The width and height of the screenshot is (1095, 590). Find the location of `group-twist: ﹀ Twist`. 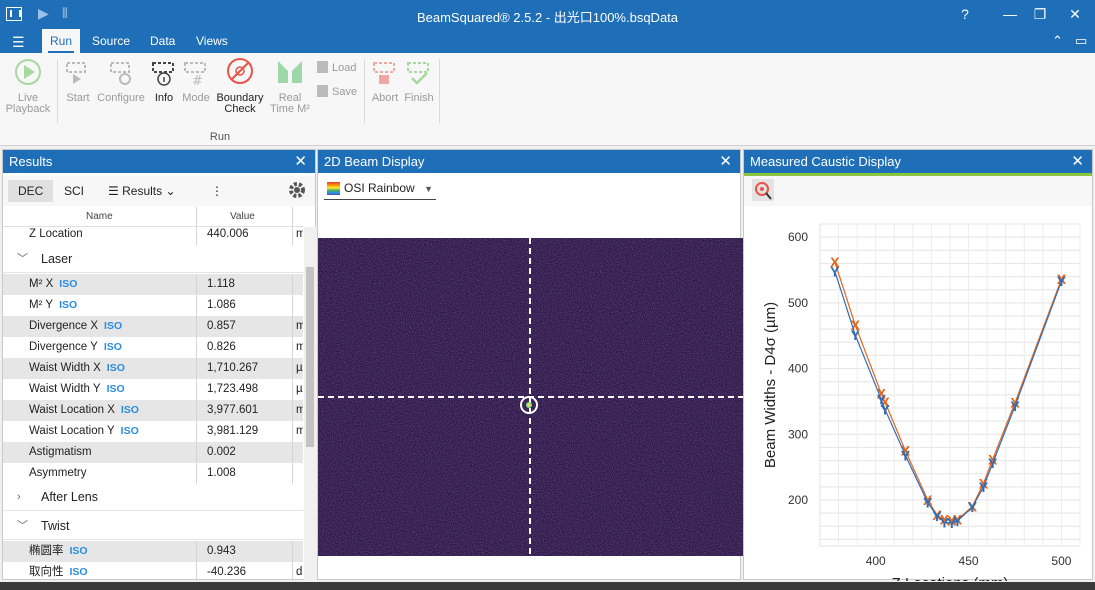

group-twist: ﹀ Twist is located at coordinates (153, 526).